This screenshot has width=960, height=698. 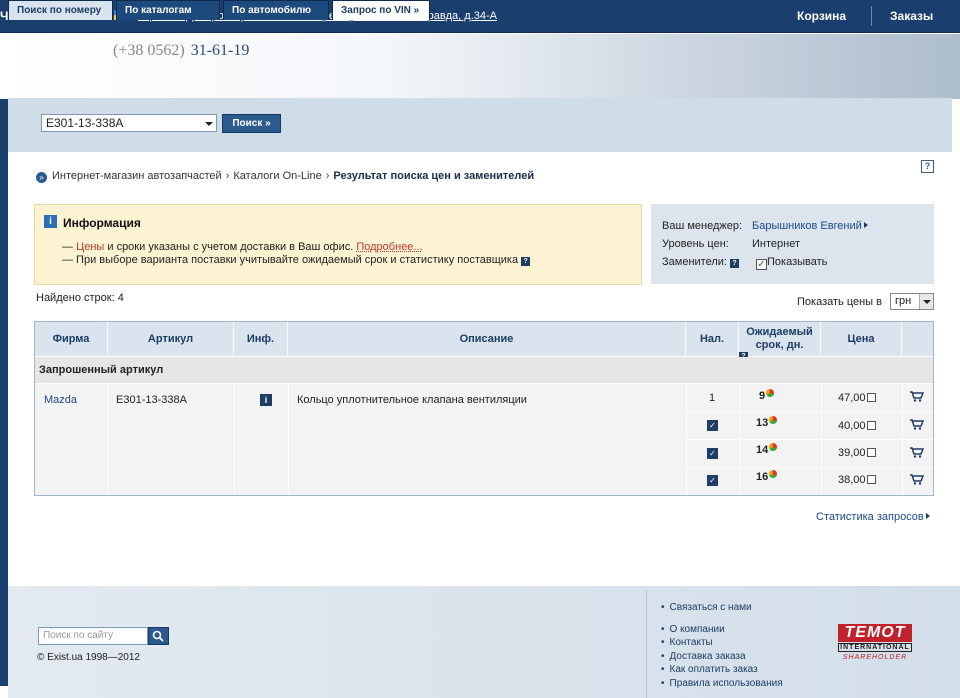 I want to click on term-cell: 13, so click(x=767, y=422).